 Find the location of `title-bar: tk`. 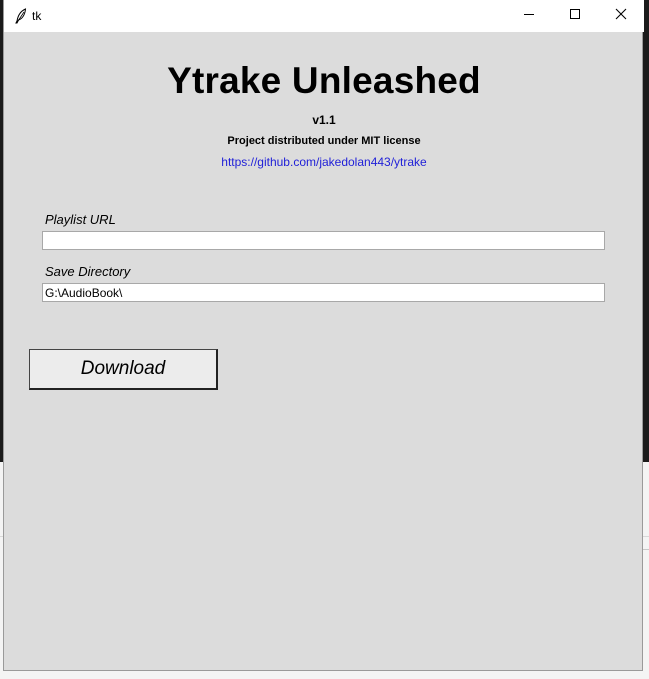

title-bar: tk is located at coordinates (324, 16).